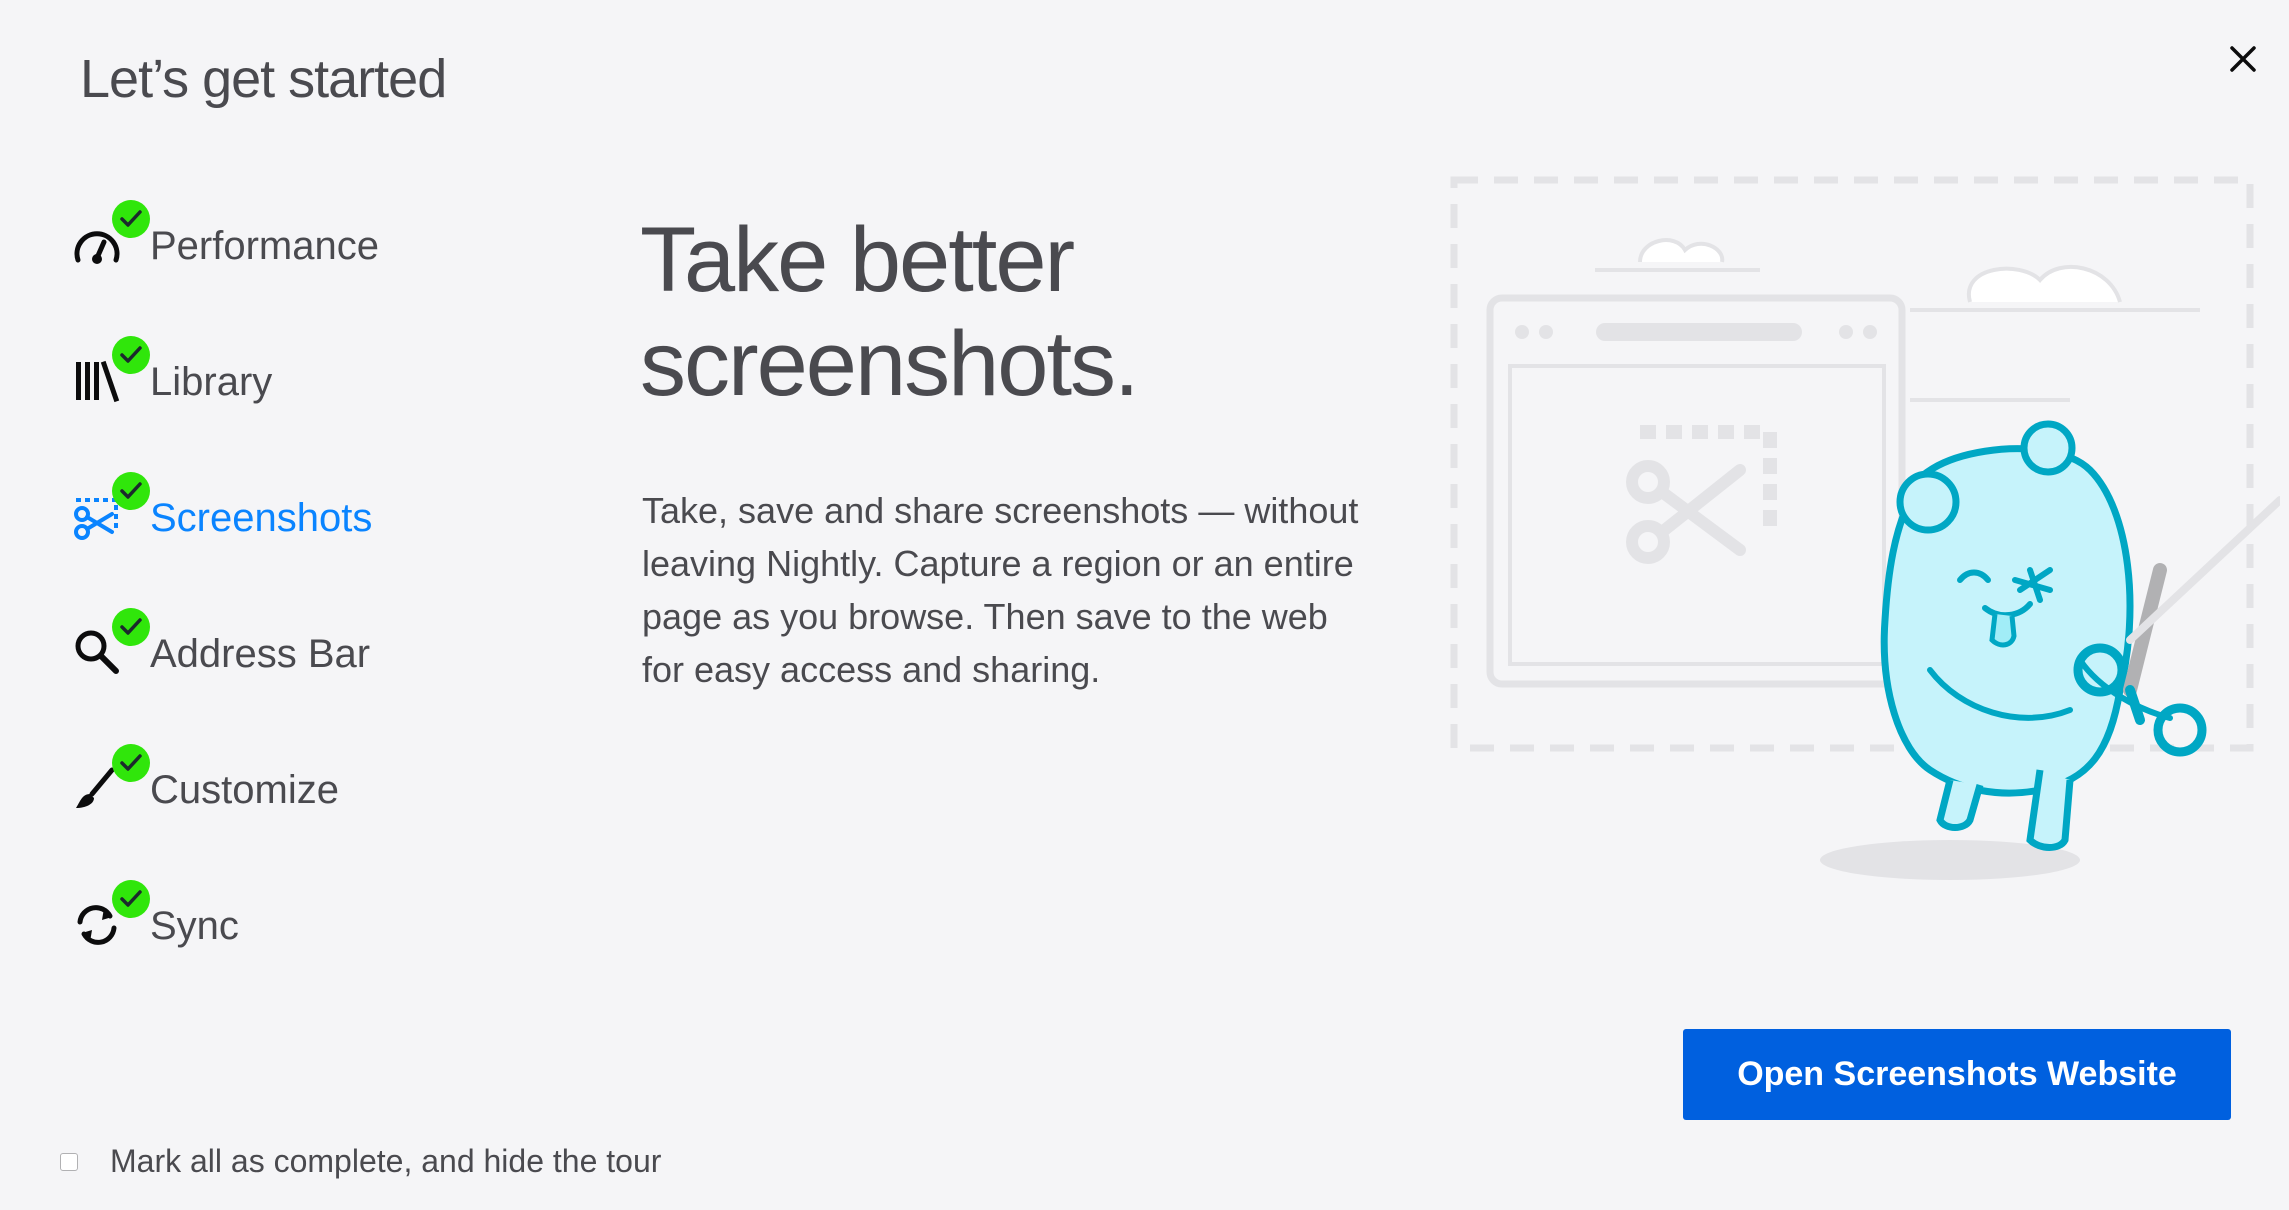 This screenshot has width=2289, height=1210. Describe the element at coordinates (890, 364) in the screenshot. I see `headline-line: screenshots.` at that location.